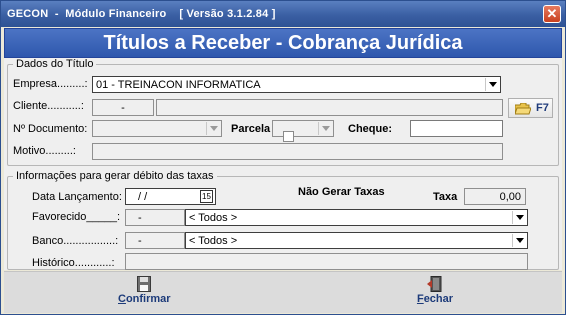 Image resolution: width=566 pixels, height=315 pixels. I want to click on motivo-label: Motivo.........:, so click(44, 151).